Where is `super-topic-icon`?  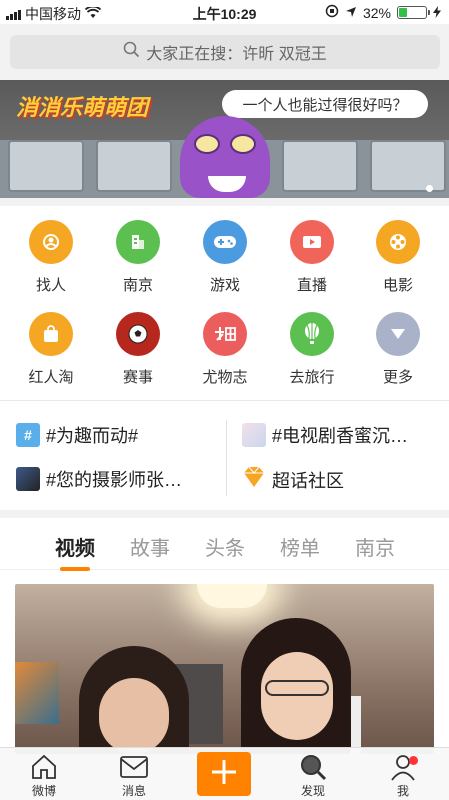
super-topic-icon is located at coordinates (254, 479).